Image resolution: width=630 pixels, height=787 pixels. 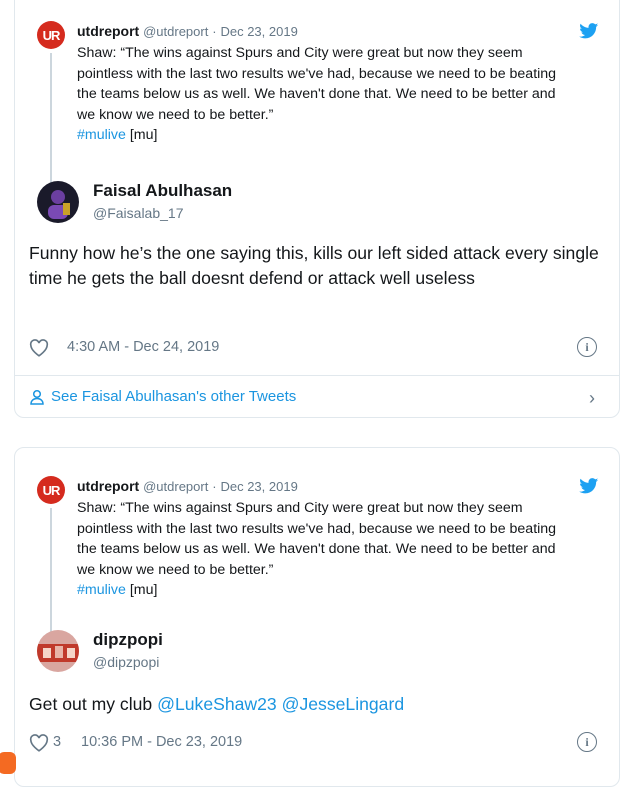 What do you see at coordinates (173, 396) in the screenshot?
I see `see-other-tweets-label: See Faisal Abulhasan's other Tweets` at bounding box center [173, 396].